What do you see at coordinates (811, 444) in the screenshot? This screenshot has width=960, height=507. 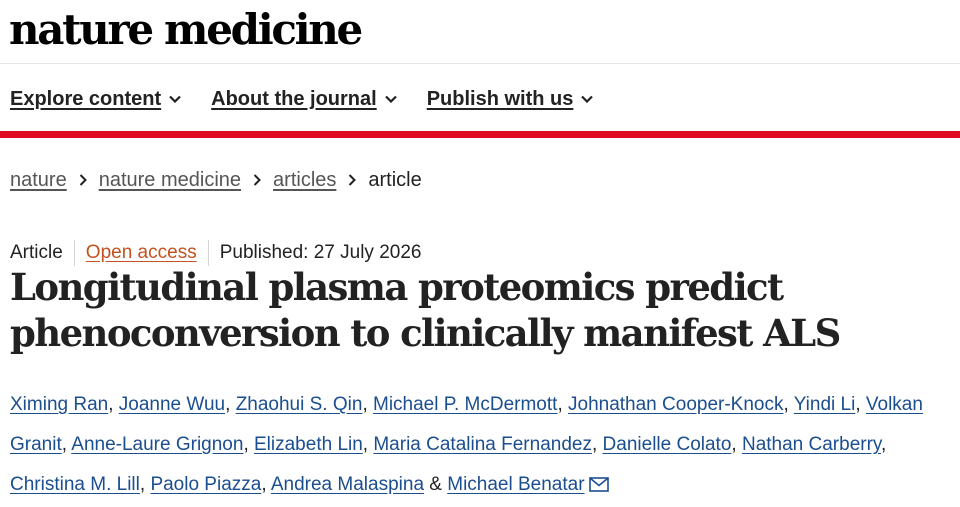 I see `author-link: Nathan Carberry` at bounding box center [811, 444].